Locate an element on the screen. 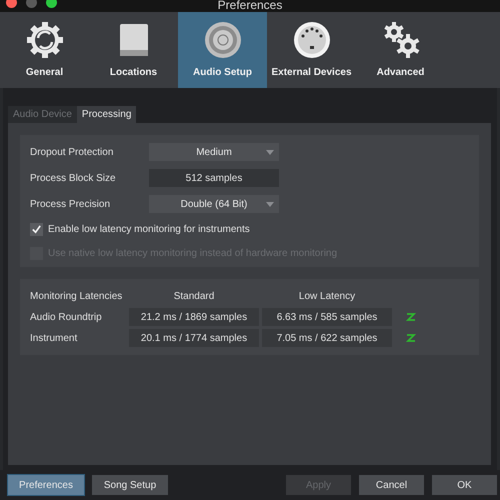 The width and height of the screenshot is (500, 500). midi-port-icon is located at coordinates (312, 40).